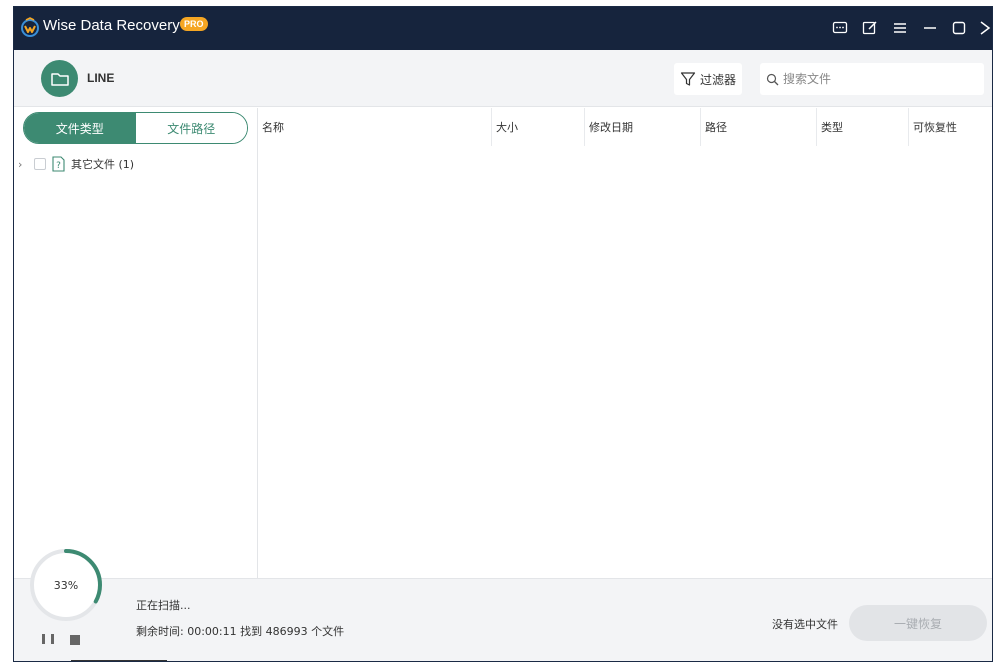 The width and height of the screenshot is (1000, 671). What do you see at coordinates (643, 127) in the screenshot?
I see `column-modified: 修改日期` at bounding box center [643, 127].